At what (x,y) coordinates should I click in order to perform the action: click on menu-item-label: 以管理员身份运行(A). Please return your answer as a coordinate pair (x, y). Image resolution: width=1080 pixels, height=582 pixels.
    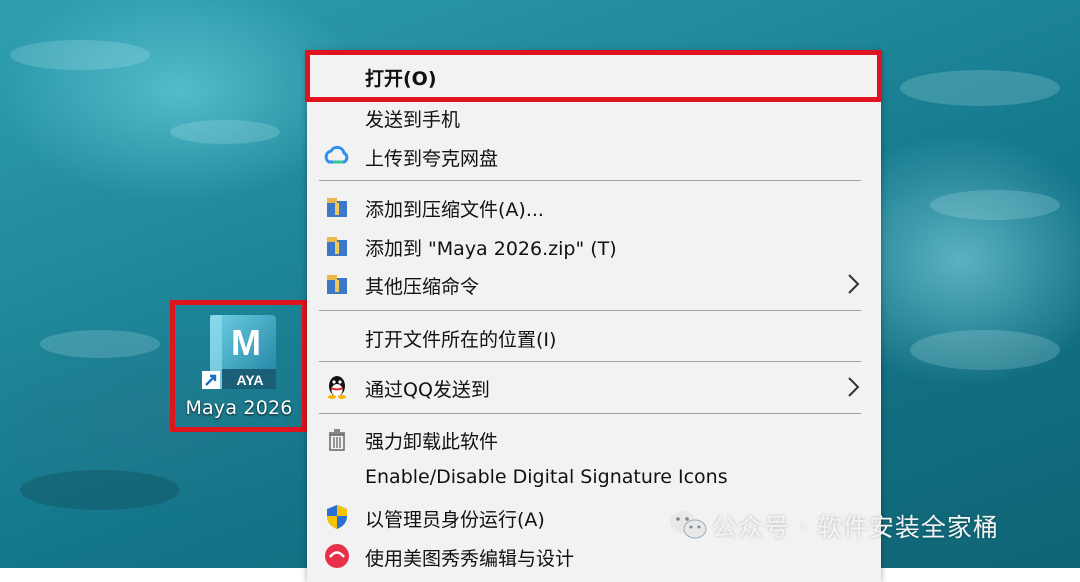
    Looking at the image, I should click on (455, 520).